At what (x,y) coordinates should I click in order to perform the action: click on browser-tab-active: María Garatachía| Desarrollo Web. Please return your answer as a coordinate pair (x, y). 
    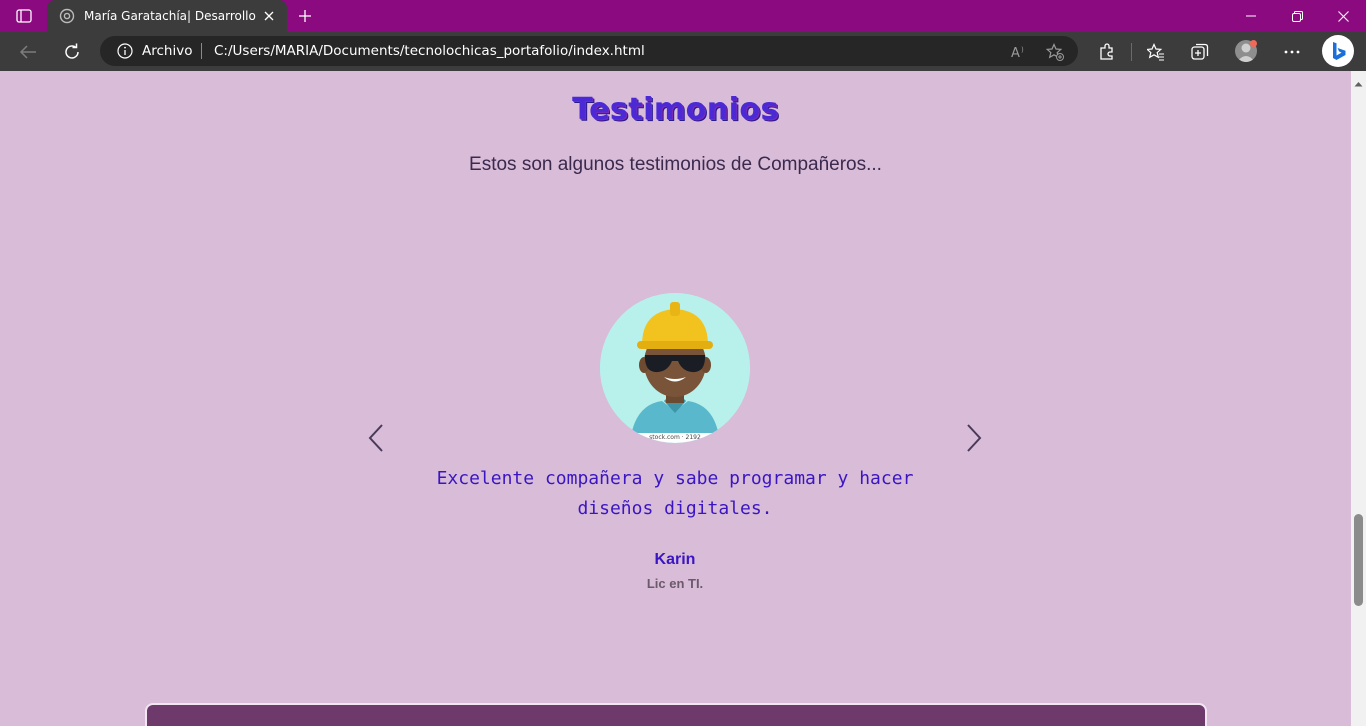
    Looking at the image, I should click on (167, 16).